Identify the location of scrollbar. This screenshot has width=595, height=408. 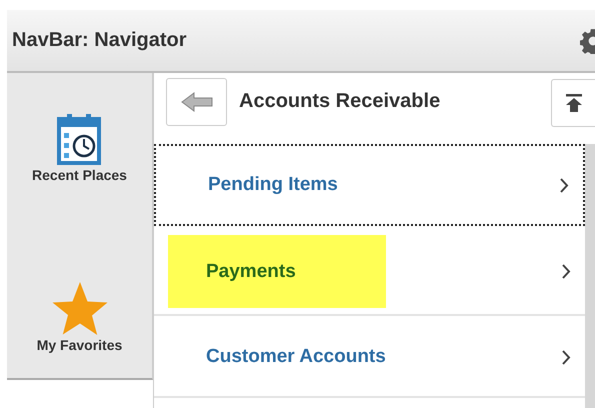
(590, 276).